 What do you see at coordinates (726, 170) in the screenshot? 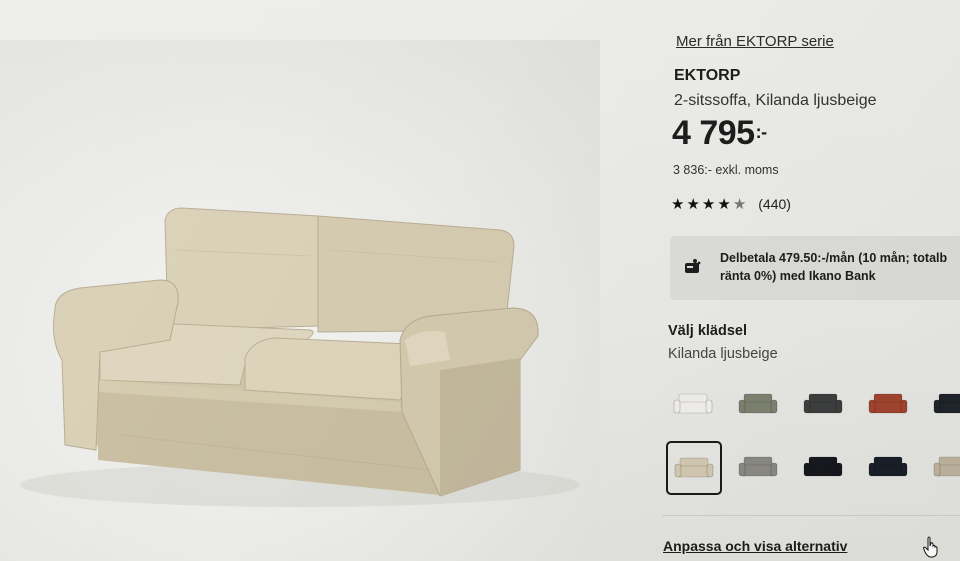
I see `price-excl-vat: 3 836:- exkl. moms` at bounding box center [726, 170].